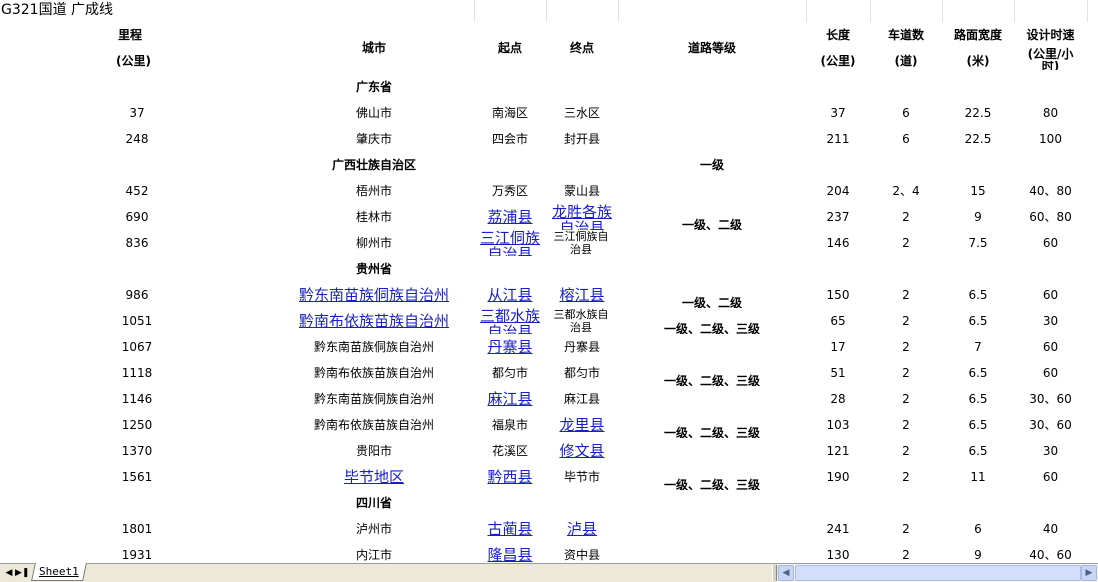  I want to click on city-cell: 柳州市, so click(374, 243).